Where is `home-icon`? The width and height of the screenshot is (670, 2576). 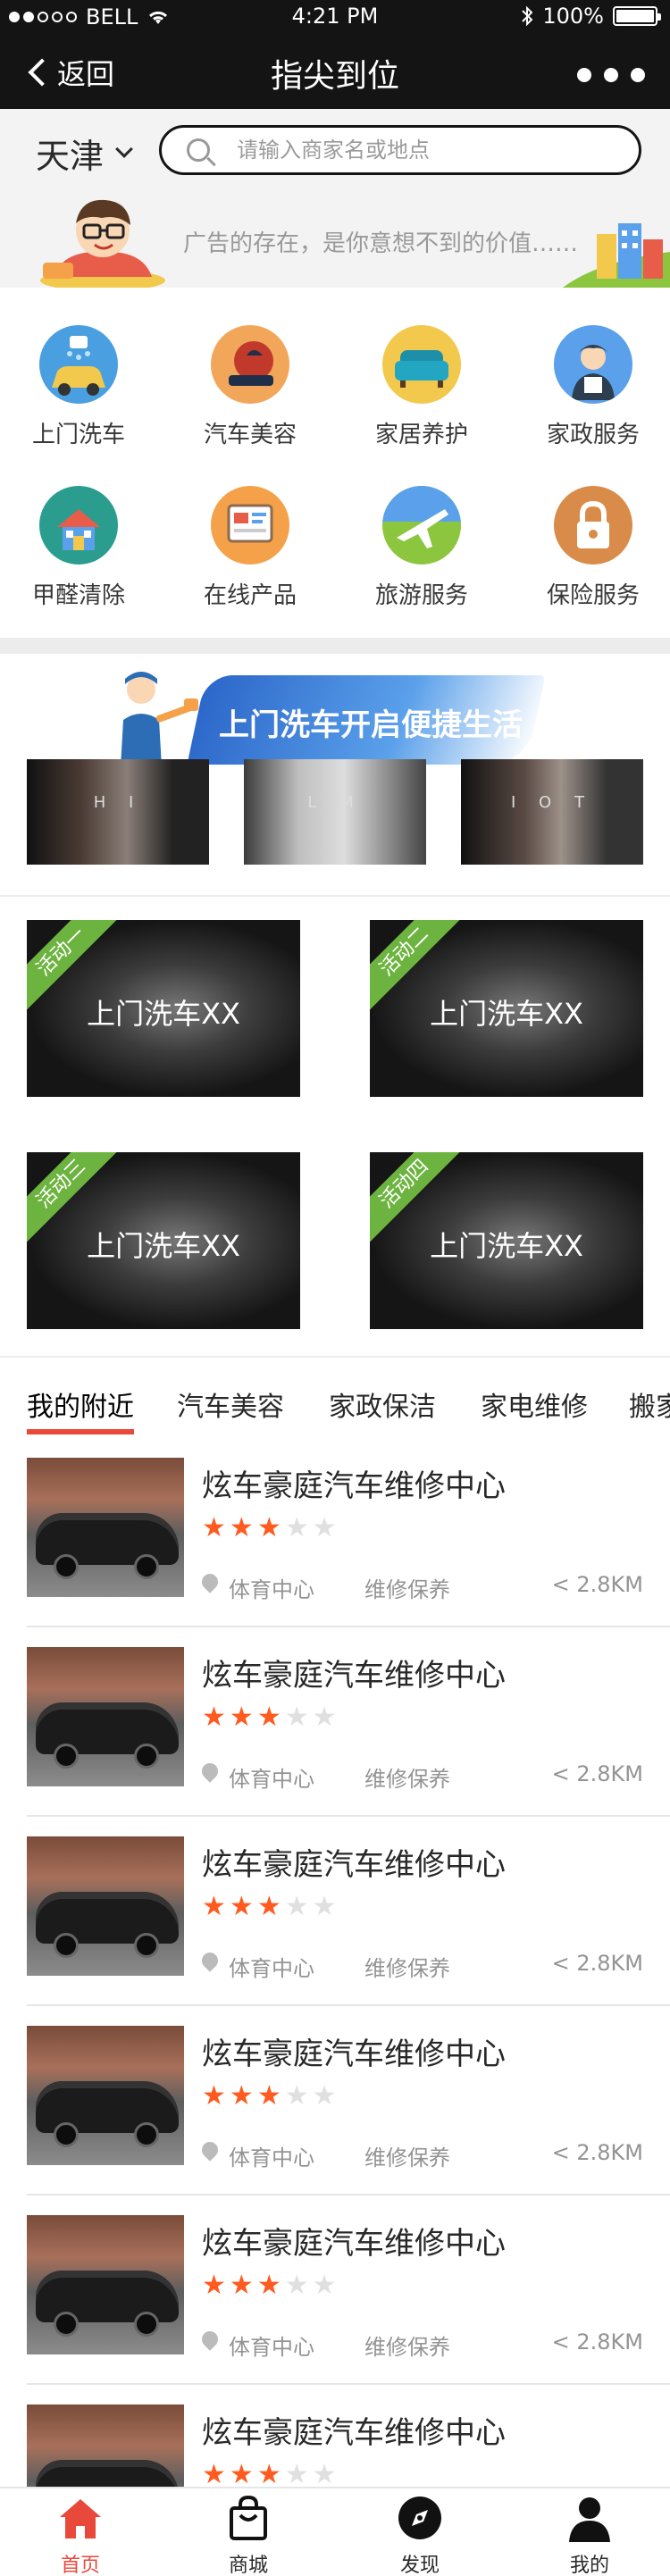 home-icon is located at coordinates (80, 2518).